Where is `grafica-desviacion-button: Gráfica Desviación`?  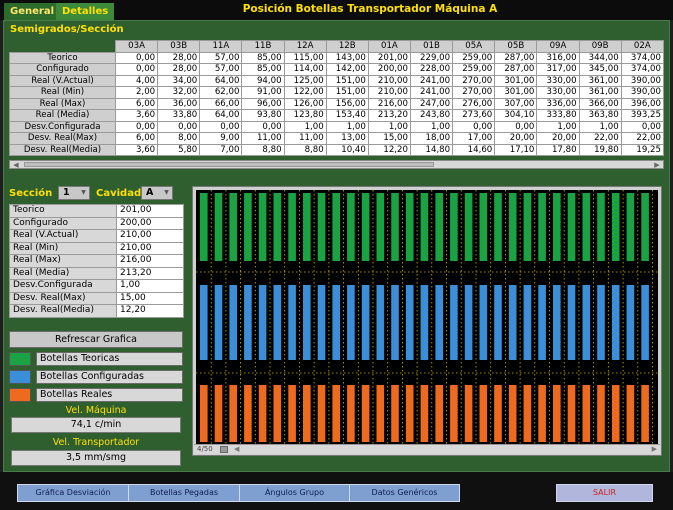
grafica-desviacion-button: Gráfica Desviación is located at coordinates (73, 493).